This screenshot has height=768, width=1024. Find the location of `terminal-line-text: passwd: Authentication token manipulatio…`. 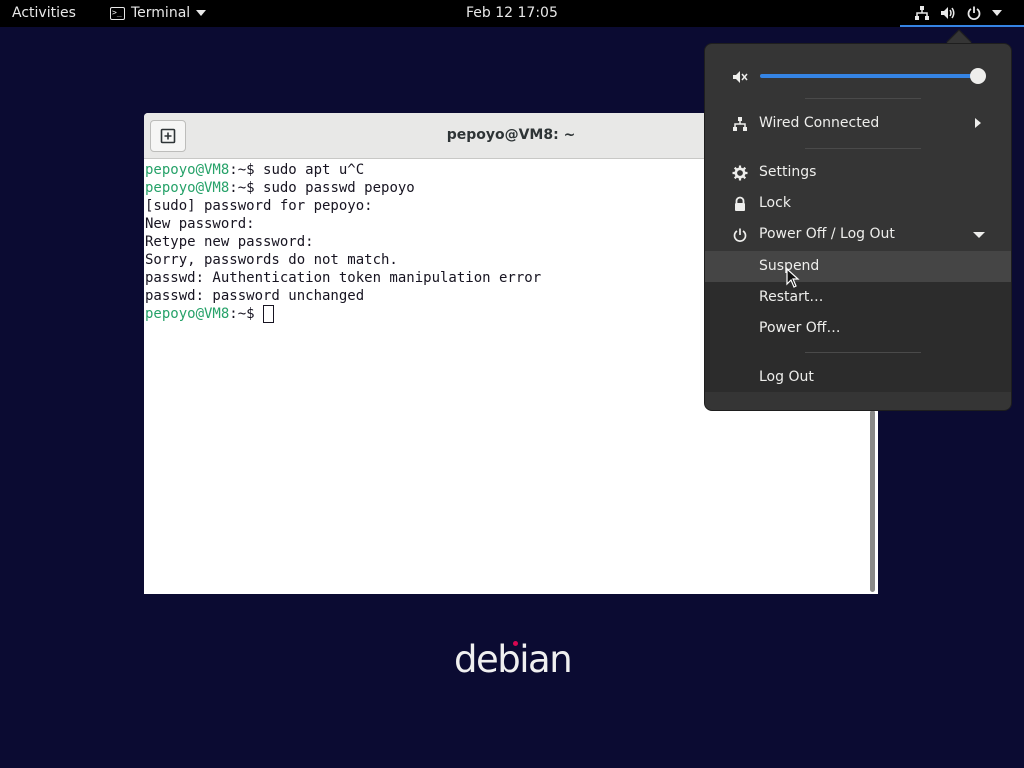

terminal-line-text: passwd: Authentication token manipulatio… is located at coordinates (343, 278).